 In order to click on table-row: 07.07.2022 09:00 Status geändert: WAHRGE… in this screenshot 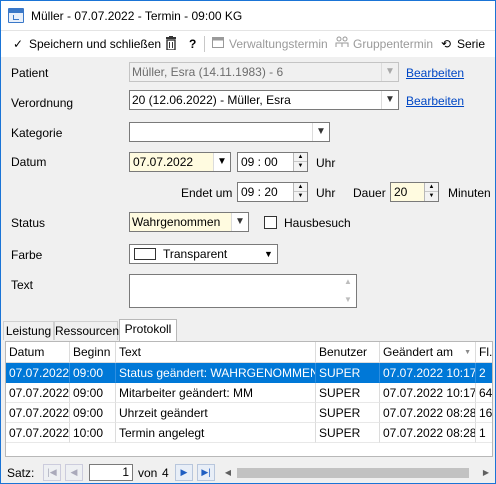, I will do `click(249, 373)`.